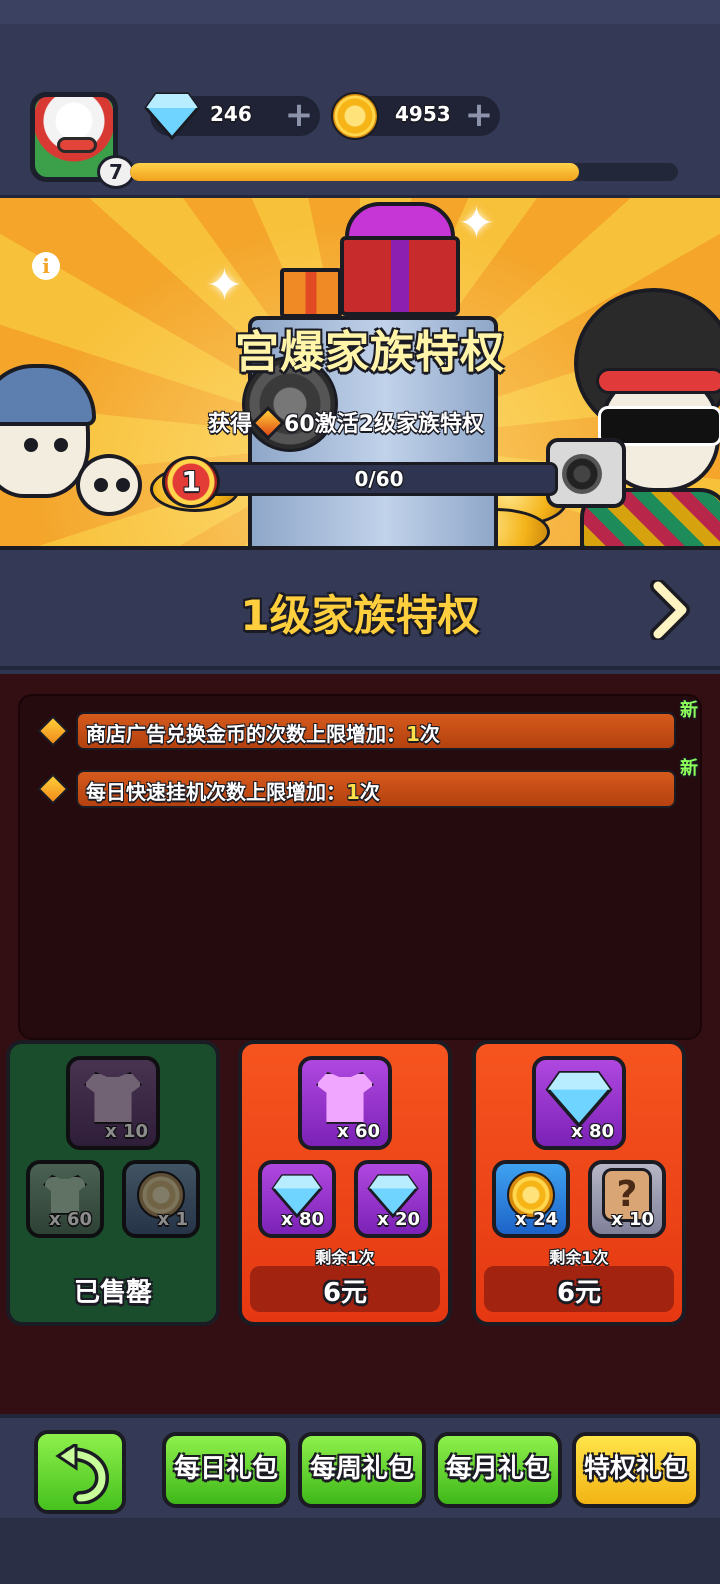 This screenshot has width=720, height=1584. Describe the element at coordinates (161, 1199) in the screenshot. I see `pack-item: x 1` at that location.